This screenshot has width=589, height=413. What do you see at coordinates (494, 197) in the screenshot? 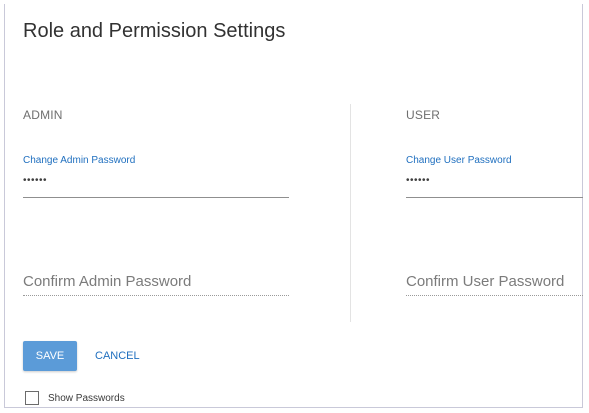
I see `user-password-underline` at bounding box center [494, 197].